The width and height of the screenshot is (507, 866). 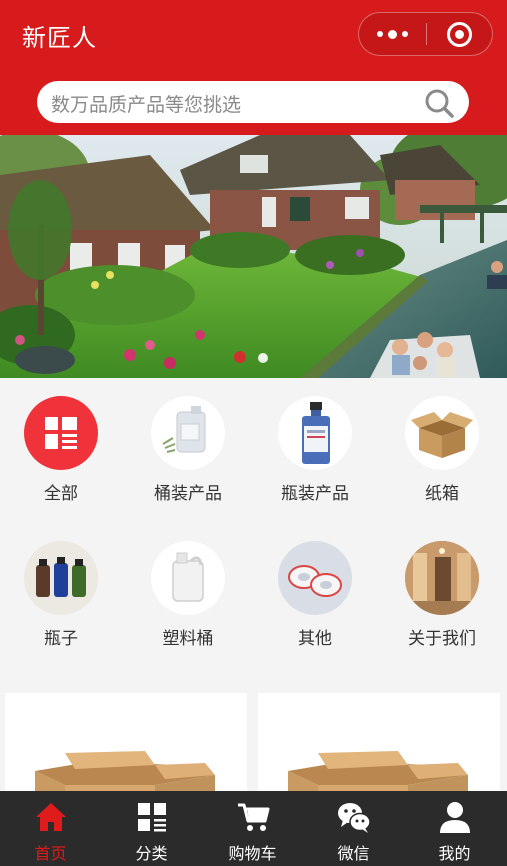 What do you see at coordinates (353, 853) in the screenshot?
I see `tab-label: 微信` at bounding box center [353, 853].